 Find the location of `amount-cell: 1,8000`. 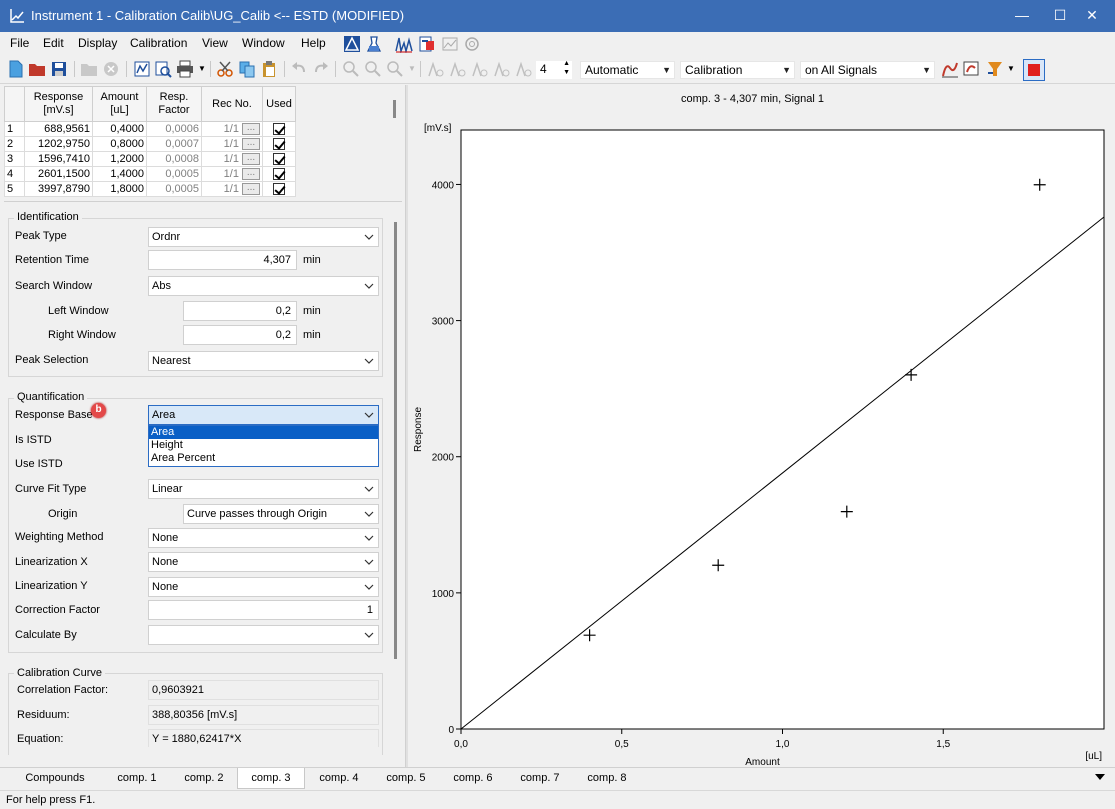

amount-cell: 1,8000 is located at coordinates (119, 189).